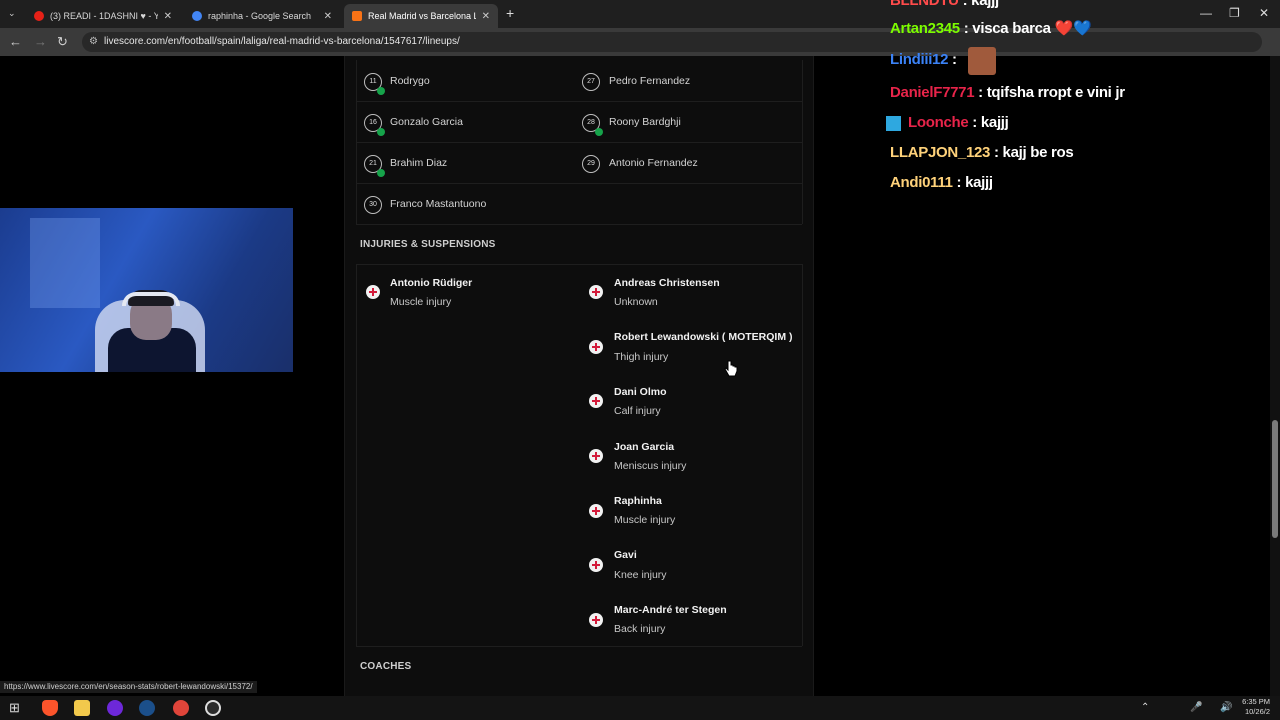 This screenshot has width=1280, height=720. What do you see at coordinates (93, 42) in the screenshot?
I see `site-info-icon: ⚙` at bounding box center [93, 42].